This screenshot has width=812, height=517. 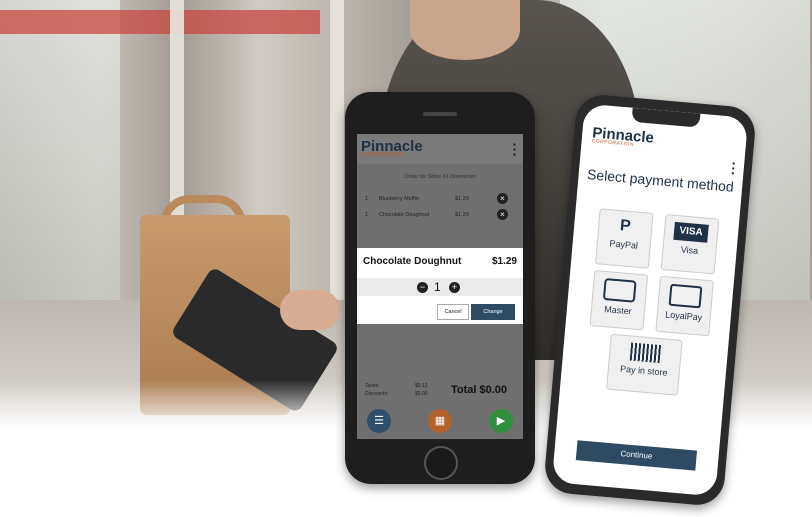 I want to click on quantity-value: 1, so click(x=437, y=287).